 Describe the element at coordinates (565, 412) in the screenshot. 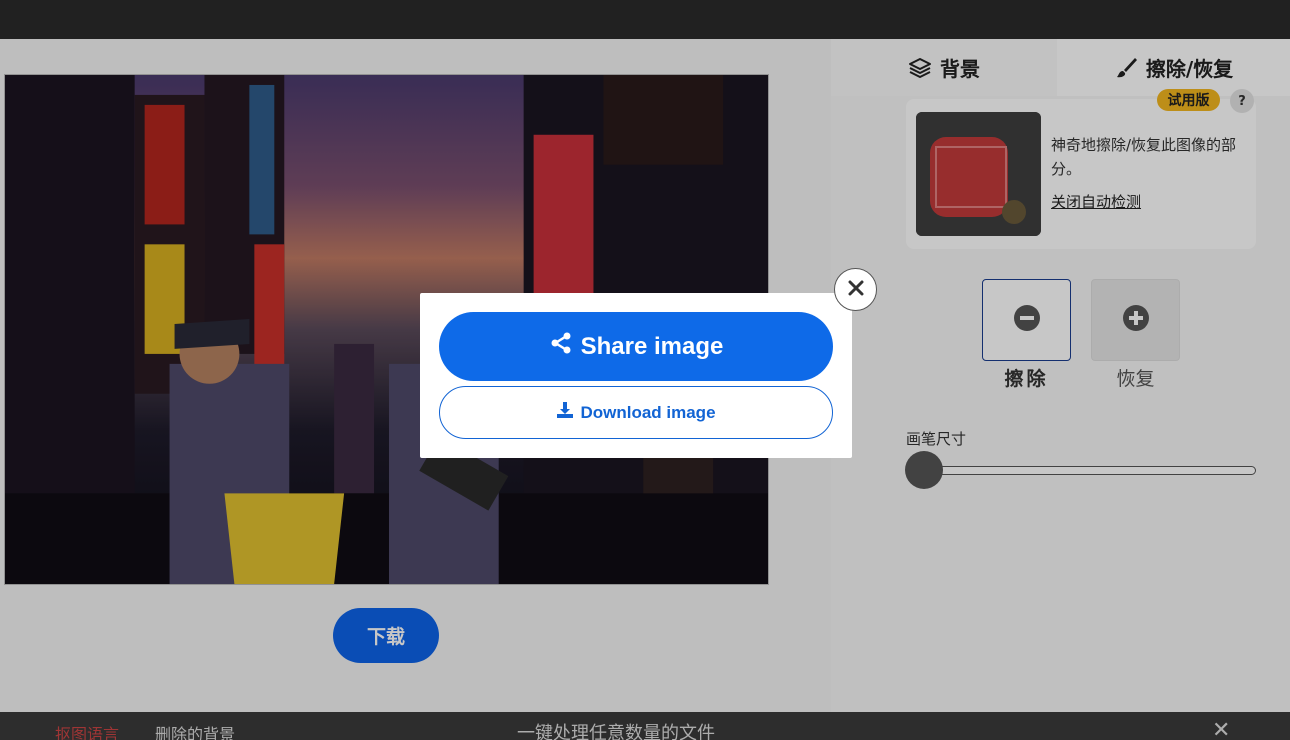

I see `download-icon` at that location.